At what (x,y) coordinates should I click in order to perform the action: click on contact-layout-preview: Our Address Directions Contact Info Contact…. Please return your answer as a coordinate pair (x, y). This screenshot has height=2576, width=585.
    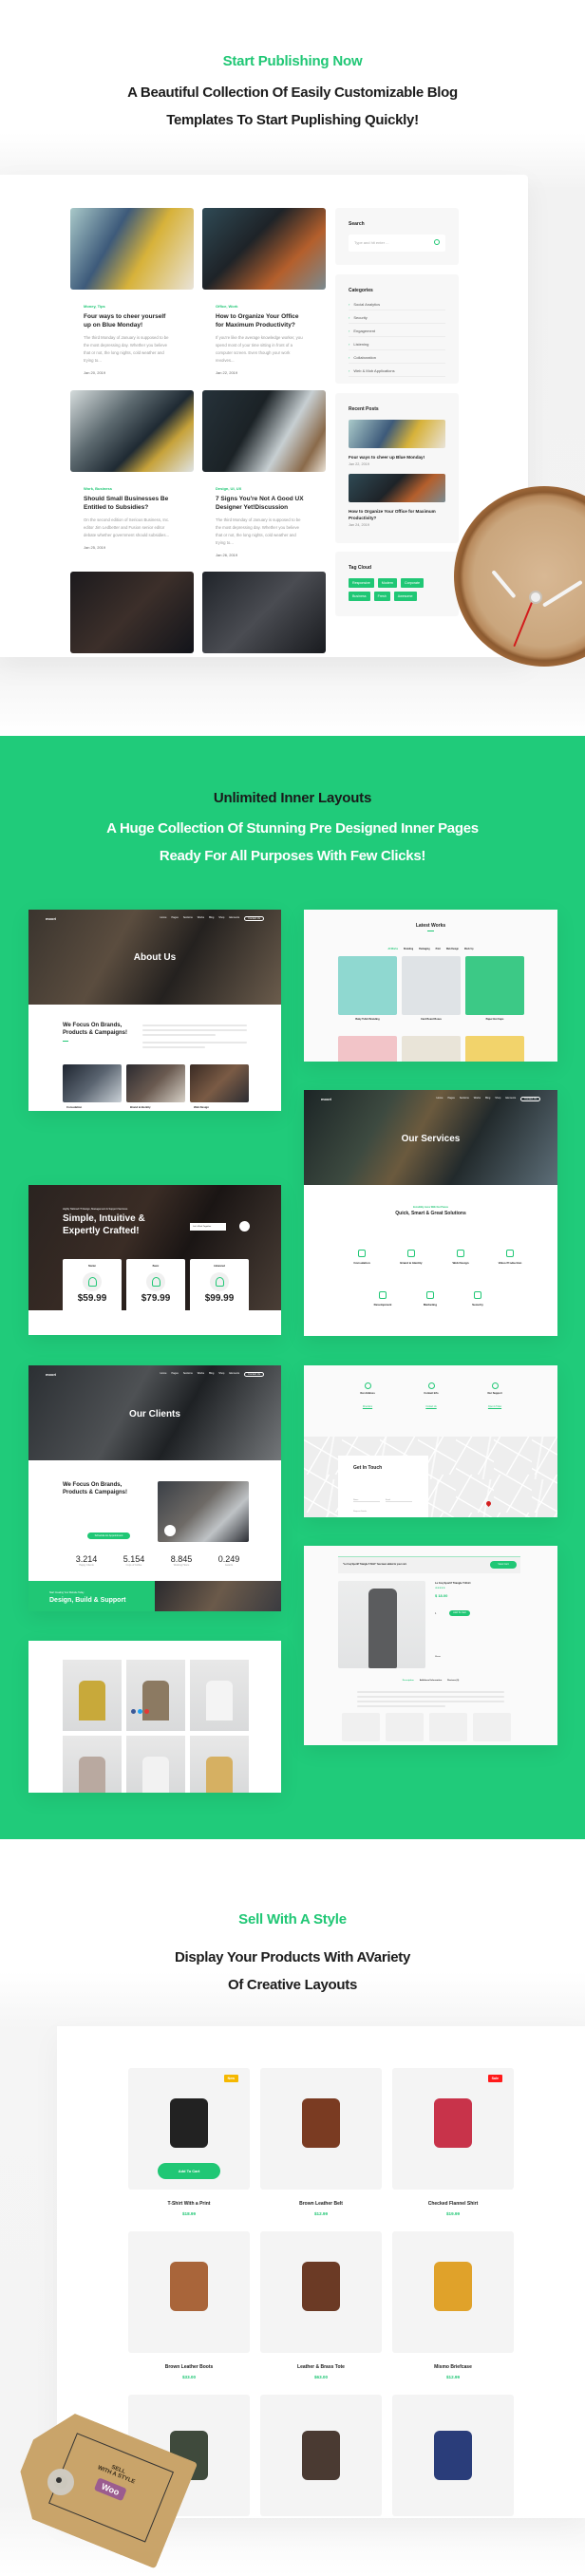
    Looking at the image, I should click on (430, 1441).